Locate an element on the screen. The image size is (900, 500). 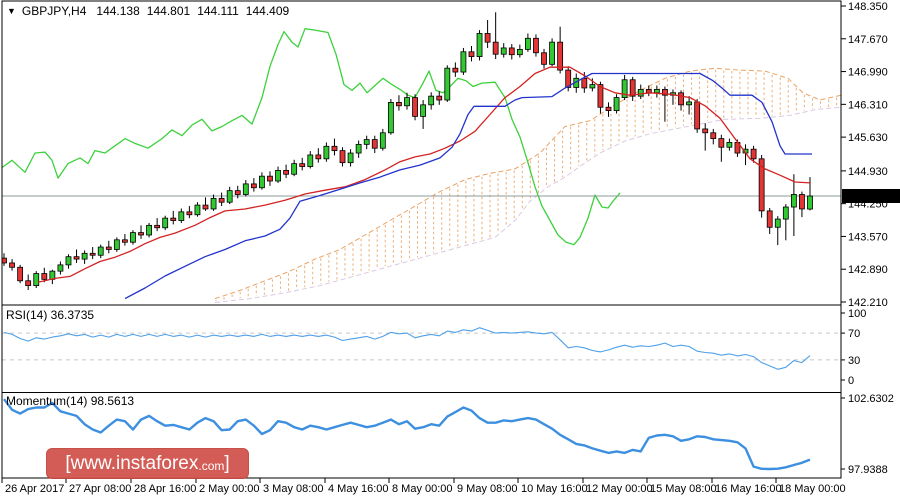
svg-text: 0 is located at coordinates (851, 381).